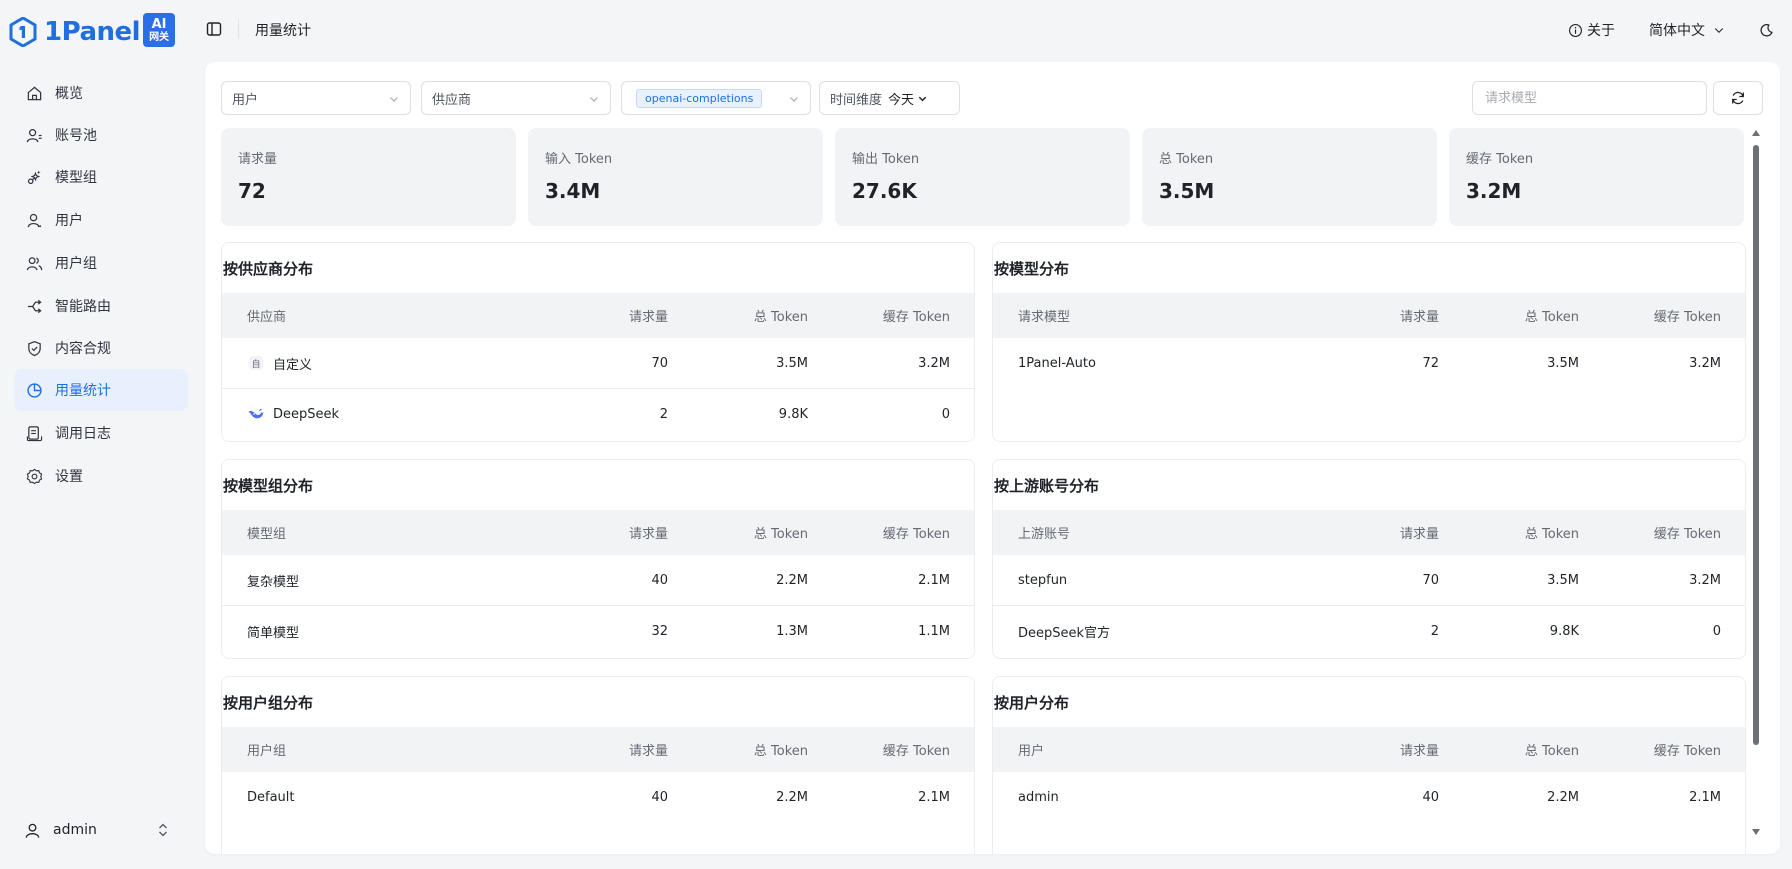 This screenshot has height=869, width=1792. Describe the element at coordinates (1563, 797) in the screenshot. I see `total-token-cell: 2.2M` at that location.